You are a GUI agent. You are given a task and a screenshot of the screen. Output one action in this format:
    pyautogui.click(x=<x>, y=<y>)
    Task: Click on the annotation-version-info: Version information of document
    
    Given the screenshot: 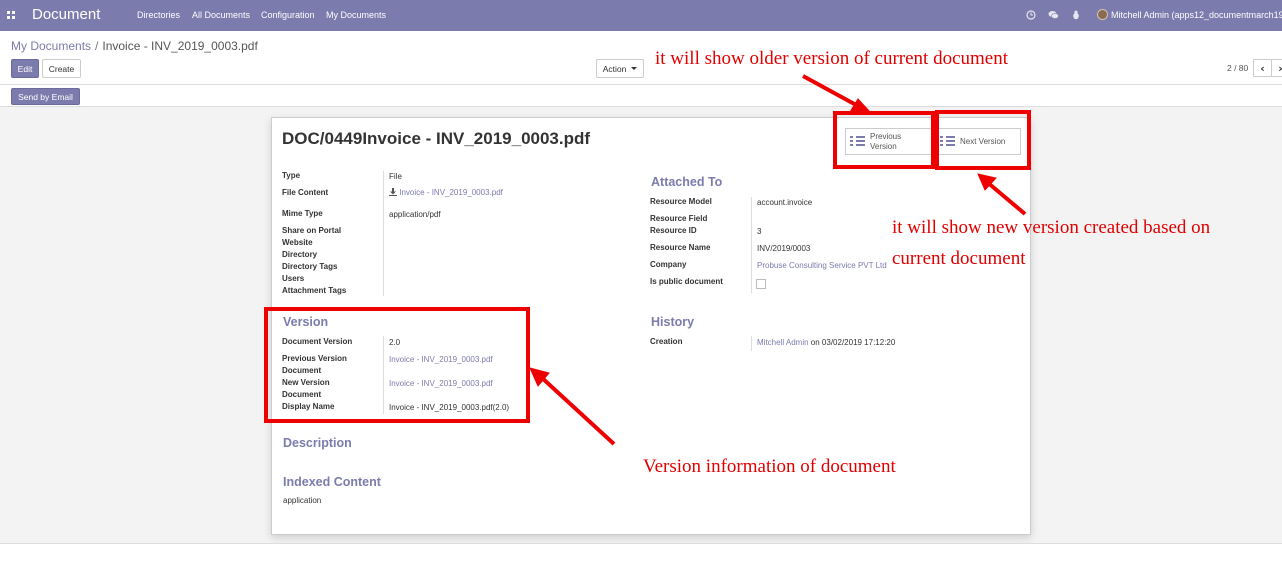 What is the action you would take?
    pyautogui.click(x=769, y=466)
    